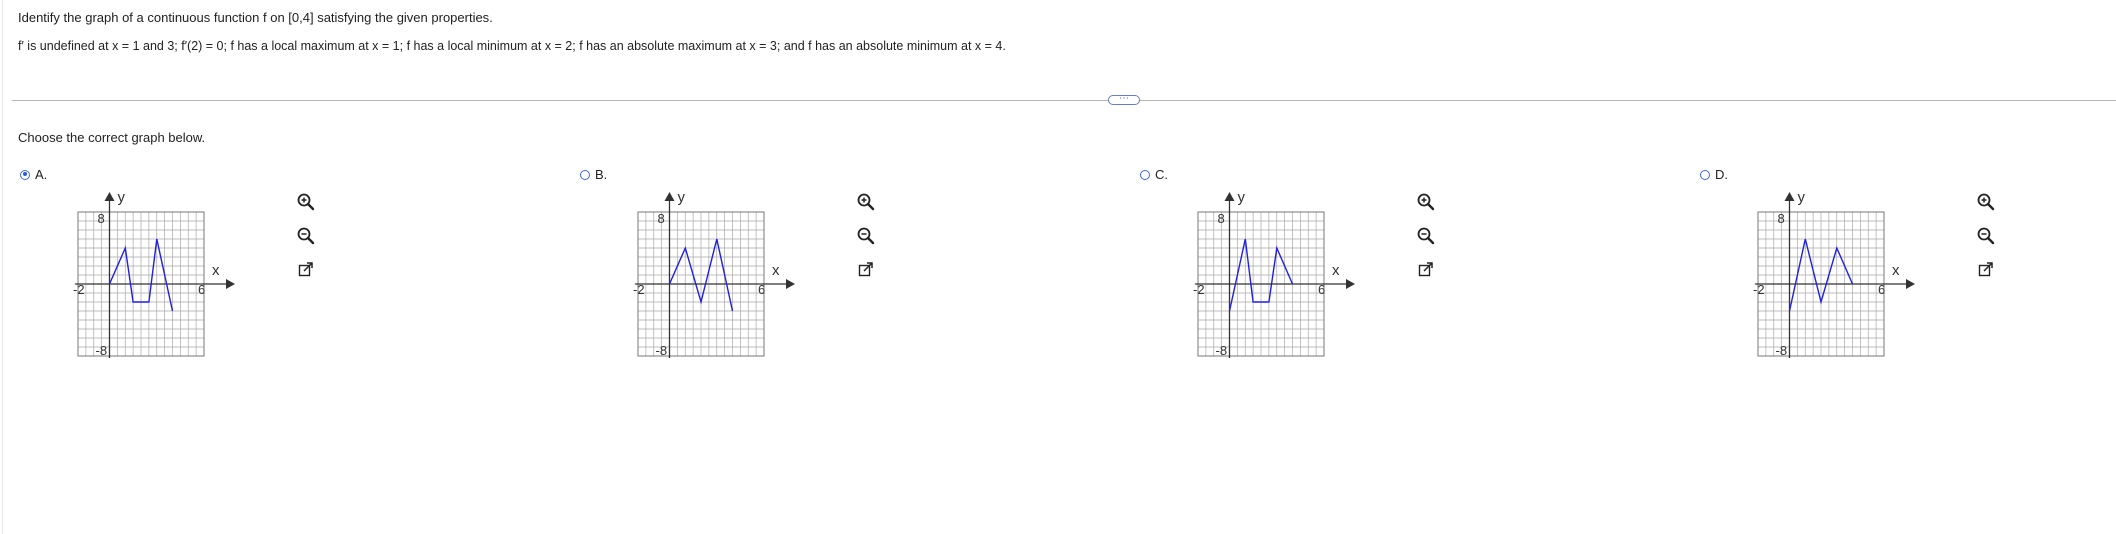  What do you see at coordinates (33, 174) in the screenshot?
I see `option-a-radio-group: A.` at bounding box center [33, 174].